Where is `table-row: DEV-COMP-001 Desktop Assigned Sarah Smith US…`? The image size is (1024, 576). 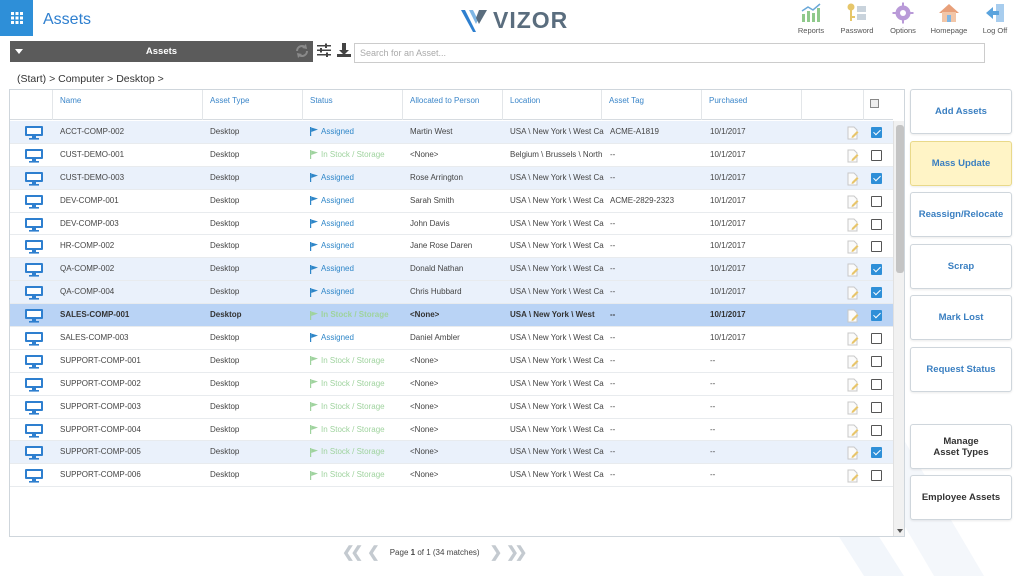 table-row: DEV-COMP-001 Desktop Assigned Sarah Smith US… is located at coordinates (451, 201).